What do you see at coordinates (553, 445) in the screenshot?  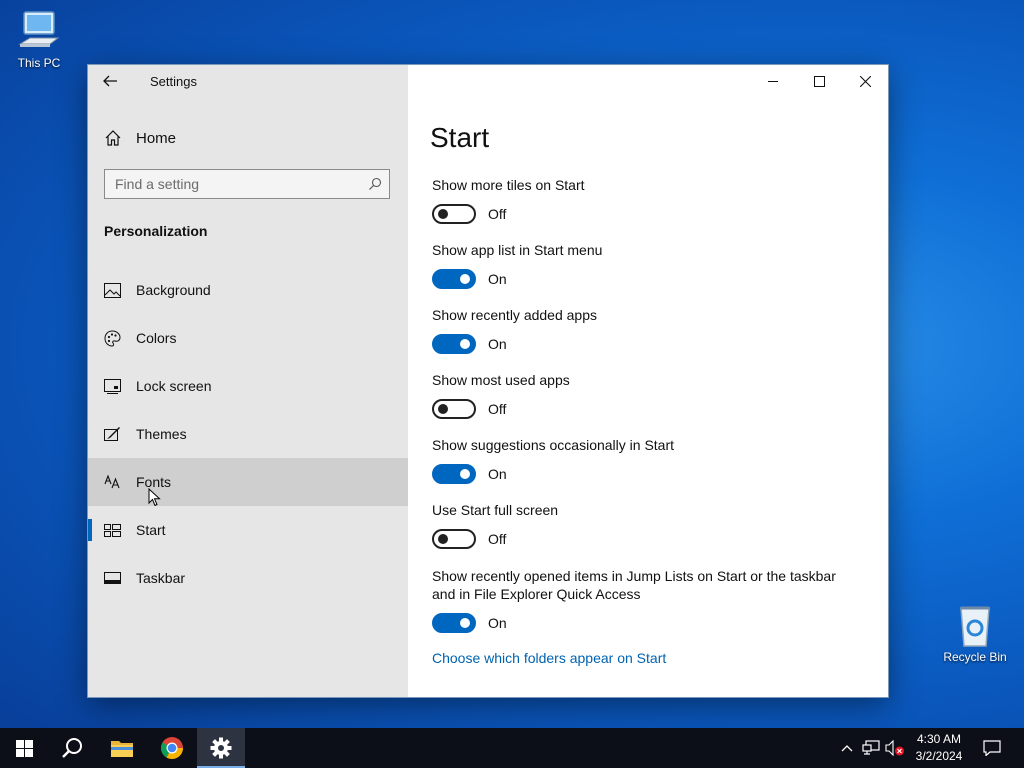 I see `setting-label: Show suggestions occasionally in Start` at bounding box center [553, 445].